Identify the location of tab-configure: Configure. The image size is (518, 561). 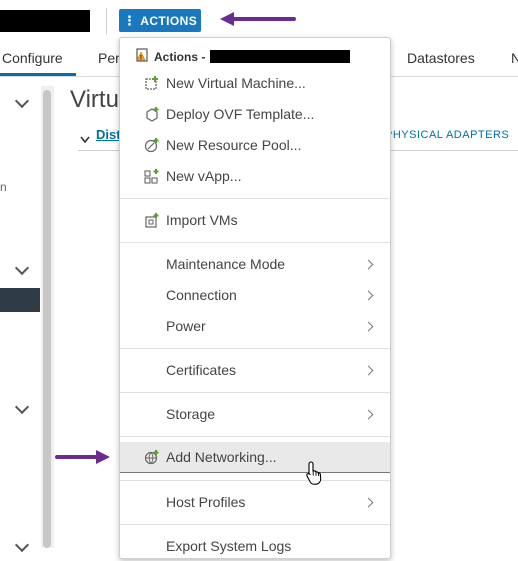
(32, 58).